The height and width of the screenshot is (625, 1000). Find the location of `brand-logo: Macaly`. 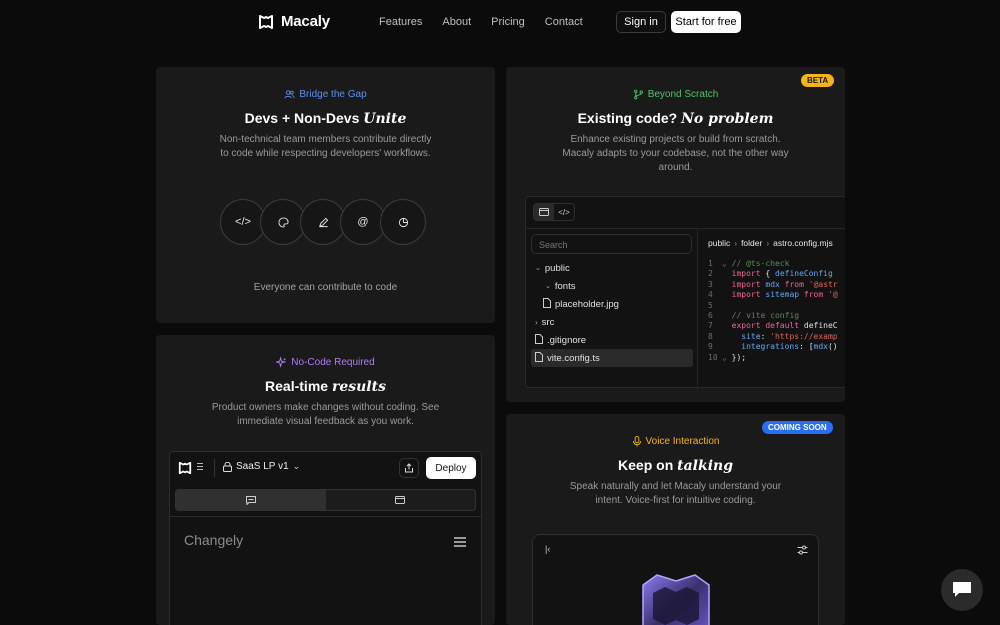

brand-logo: Macaly is located at coordinates (294, 21).